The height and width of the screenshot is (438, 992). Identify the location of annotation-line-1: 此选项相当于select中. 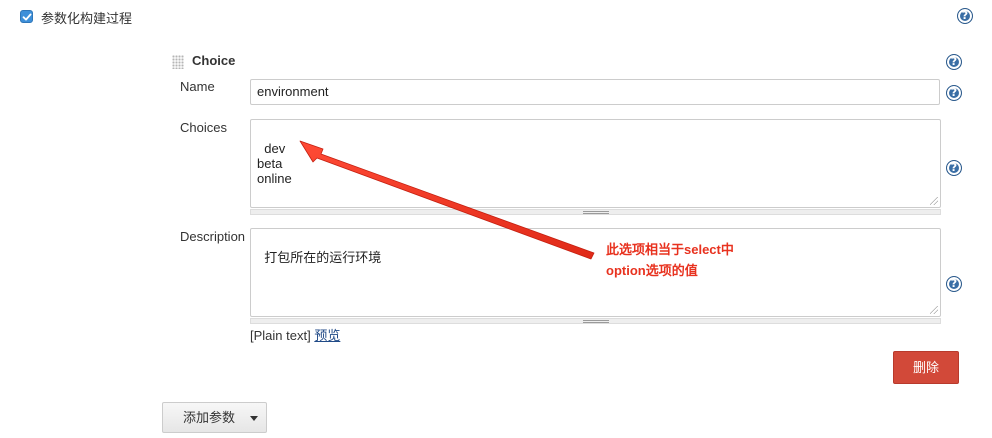
(670, 249).